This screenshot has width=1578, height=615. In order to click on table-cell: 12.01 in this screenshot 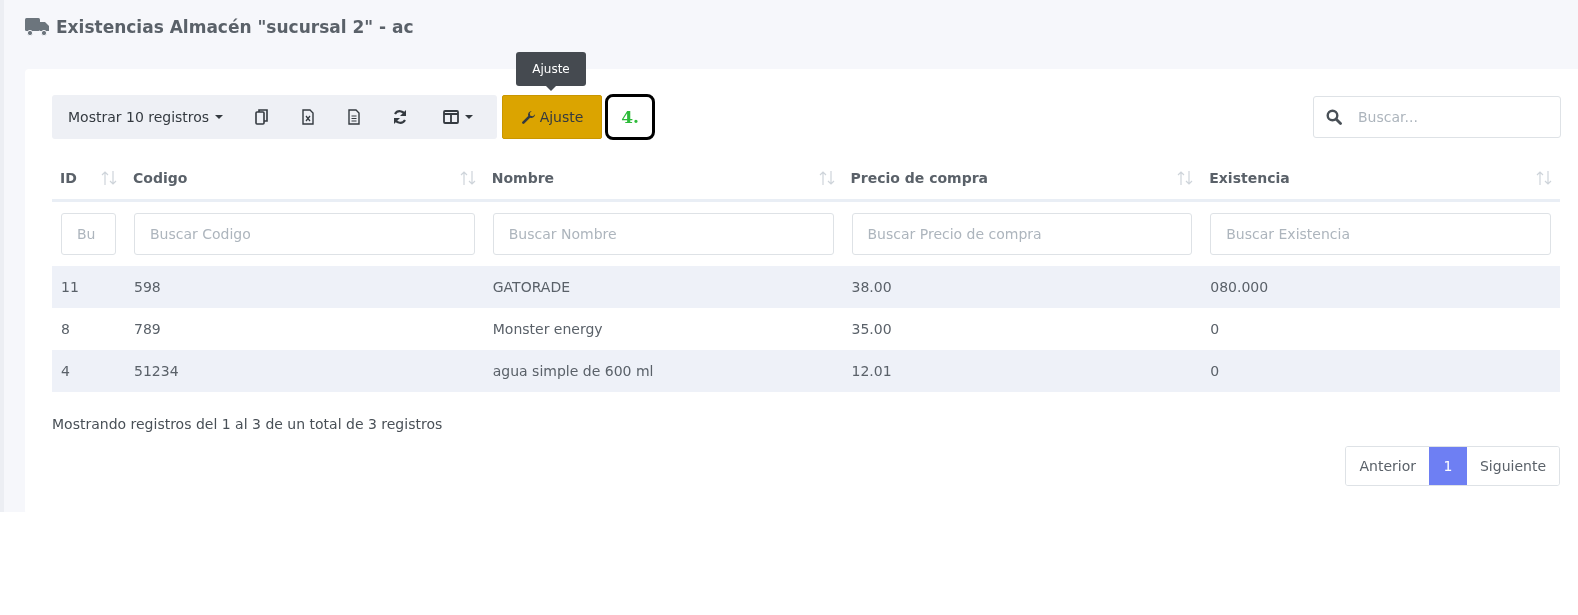, I will do `click(871, 371)`.